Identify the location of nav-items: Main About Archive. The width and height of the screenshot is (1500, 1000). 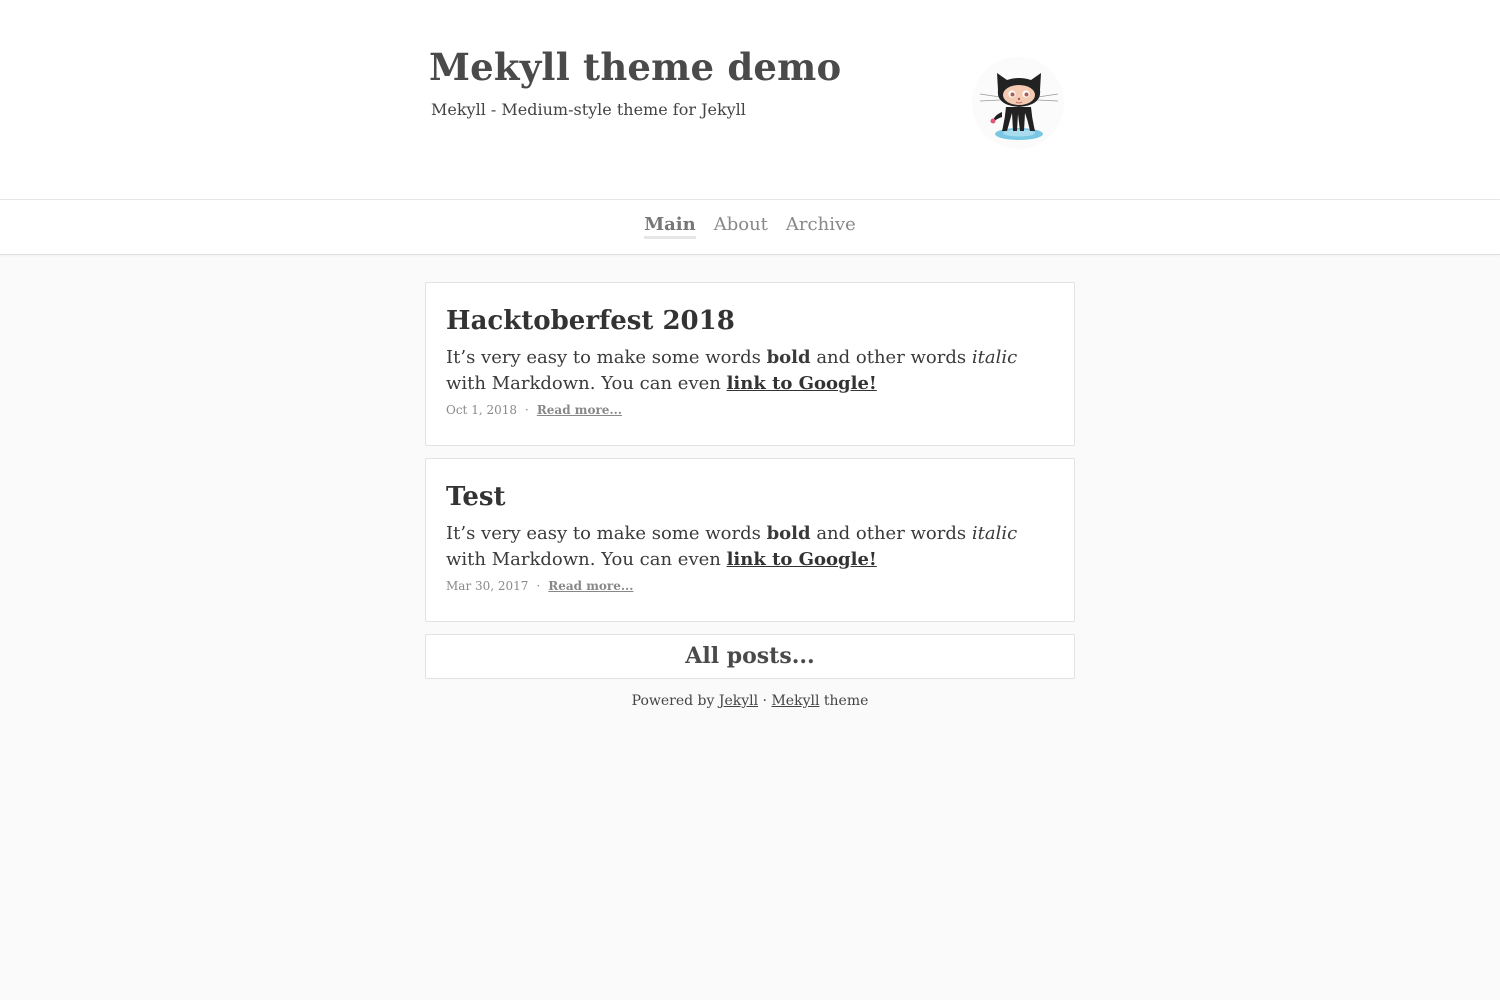
(750, 226).